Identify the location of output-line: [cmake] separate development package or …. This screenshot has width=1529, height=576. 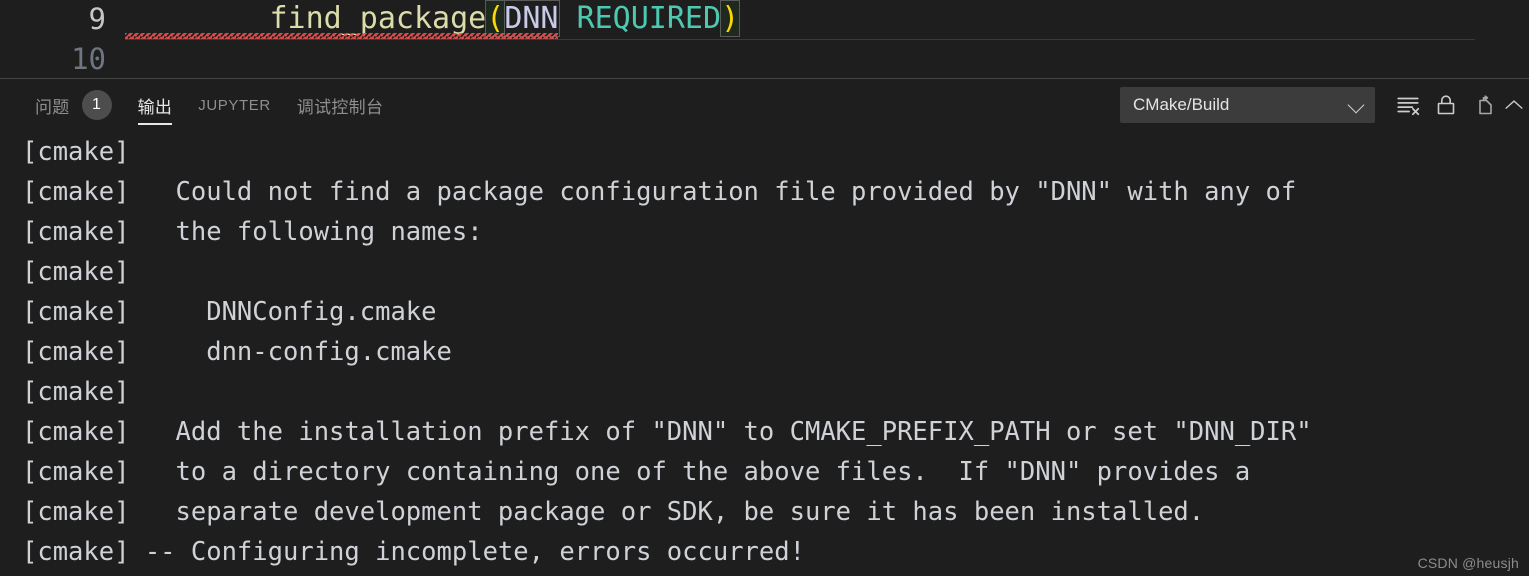
(613, 512).